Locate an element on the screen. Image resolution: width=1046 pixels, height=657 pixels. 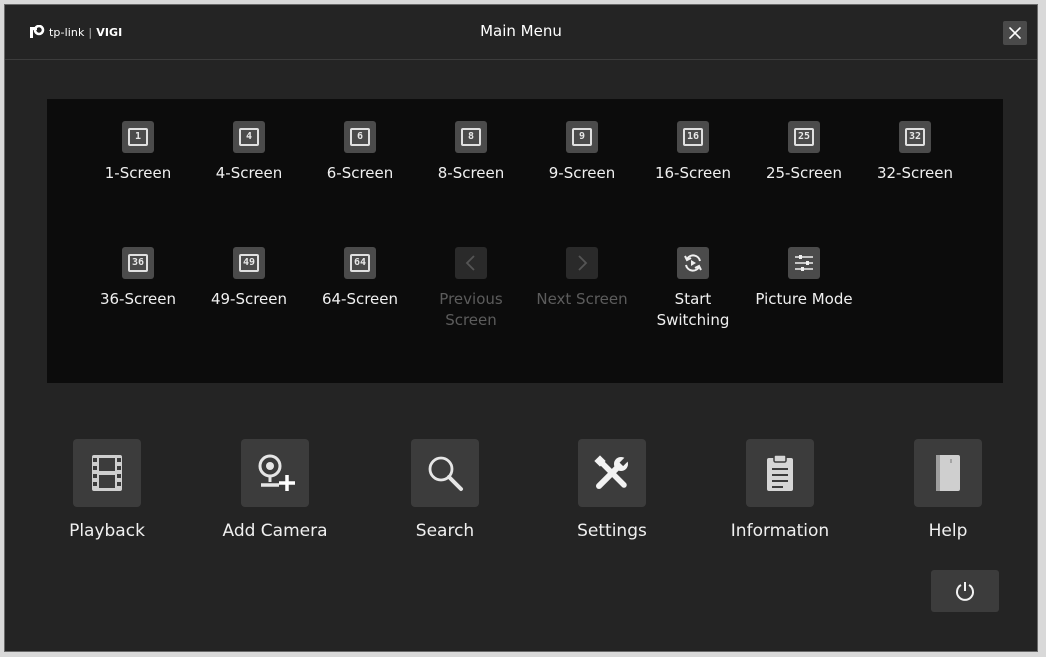
chevron-right-icon is located at coordinates (583, 263).